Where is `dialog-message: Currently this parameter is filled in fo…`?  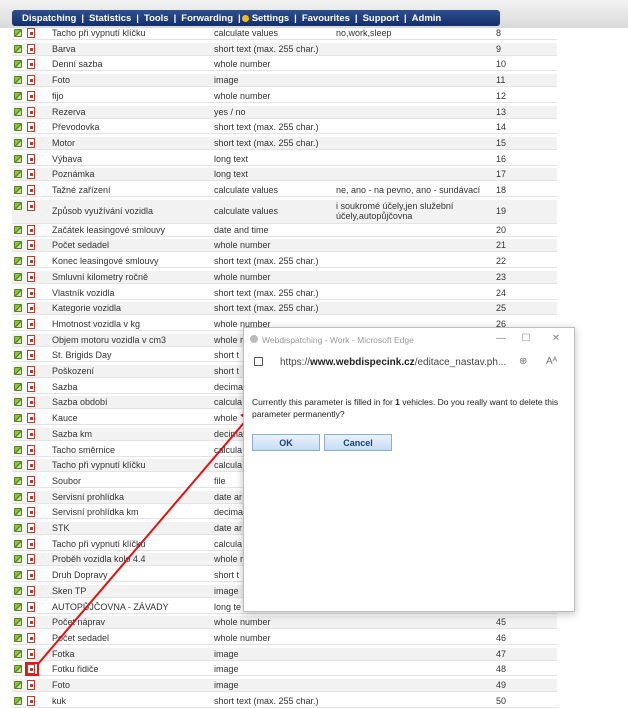
dialog-message: Currently this parameter is filled in fo… is located at coordinates (405, 408).